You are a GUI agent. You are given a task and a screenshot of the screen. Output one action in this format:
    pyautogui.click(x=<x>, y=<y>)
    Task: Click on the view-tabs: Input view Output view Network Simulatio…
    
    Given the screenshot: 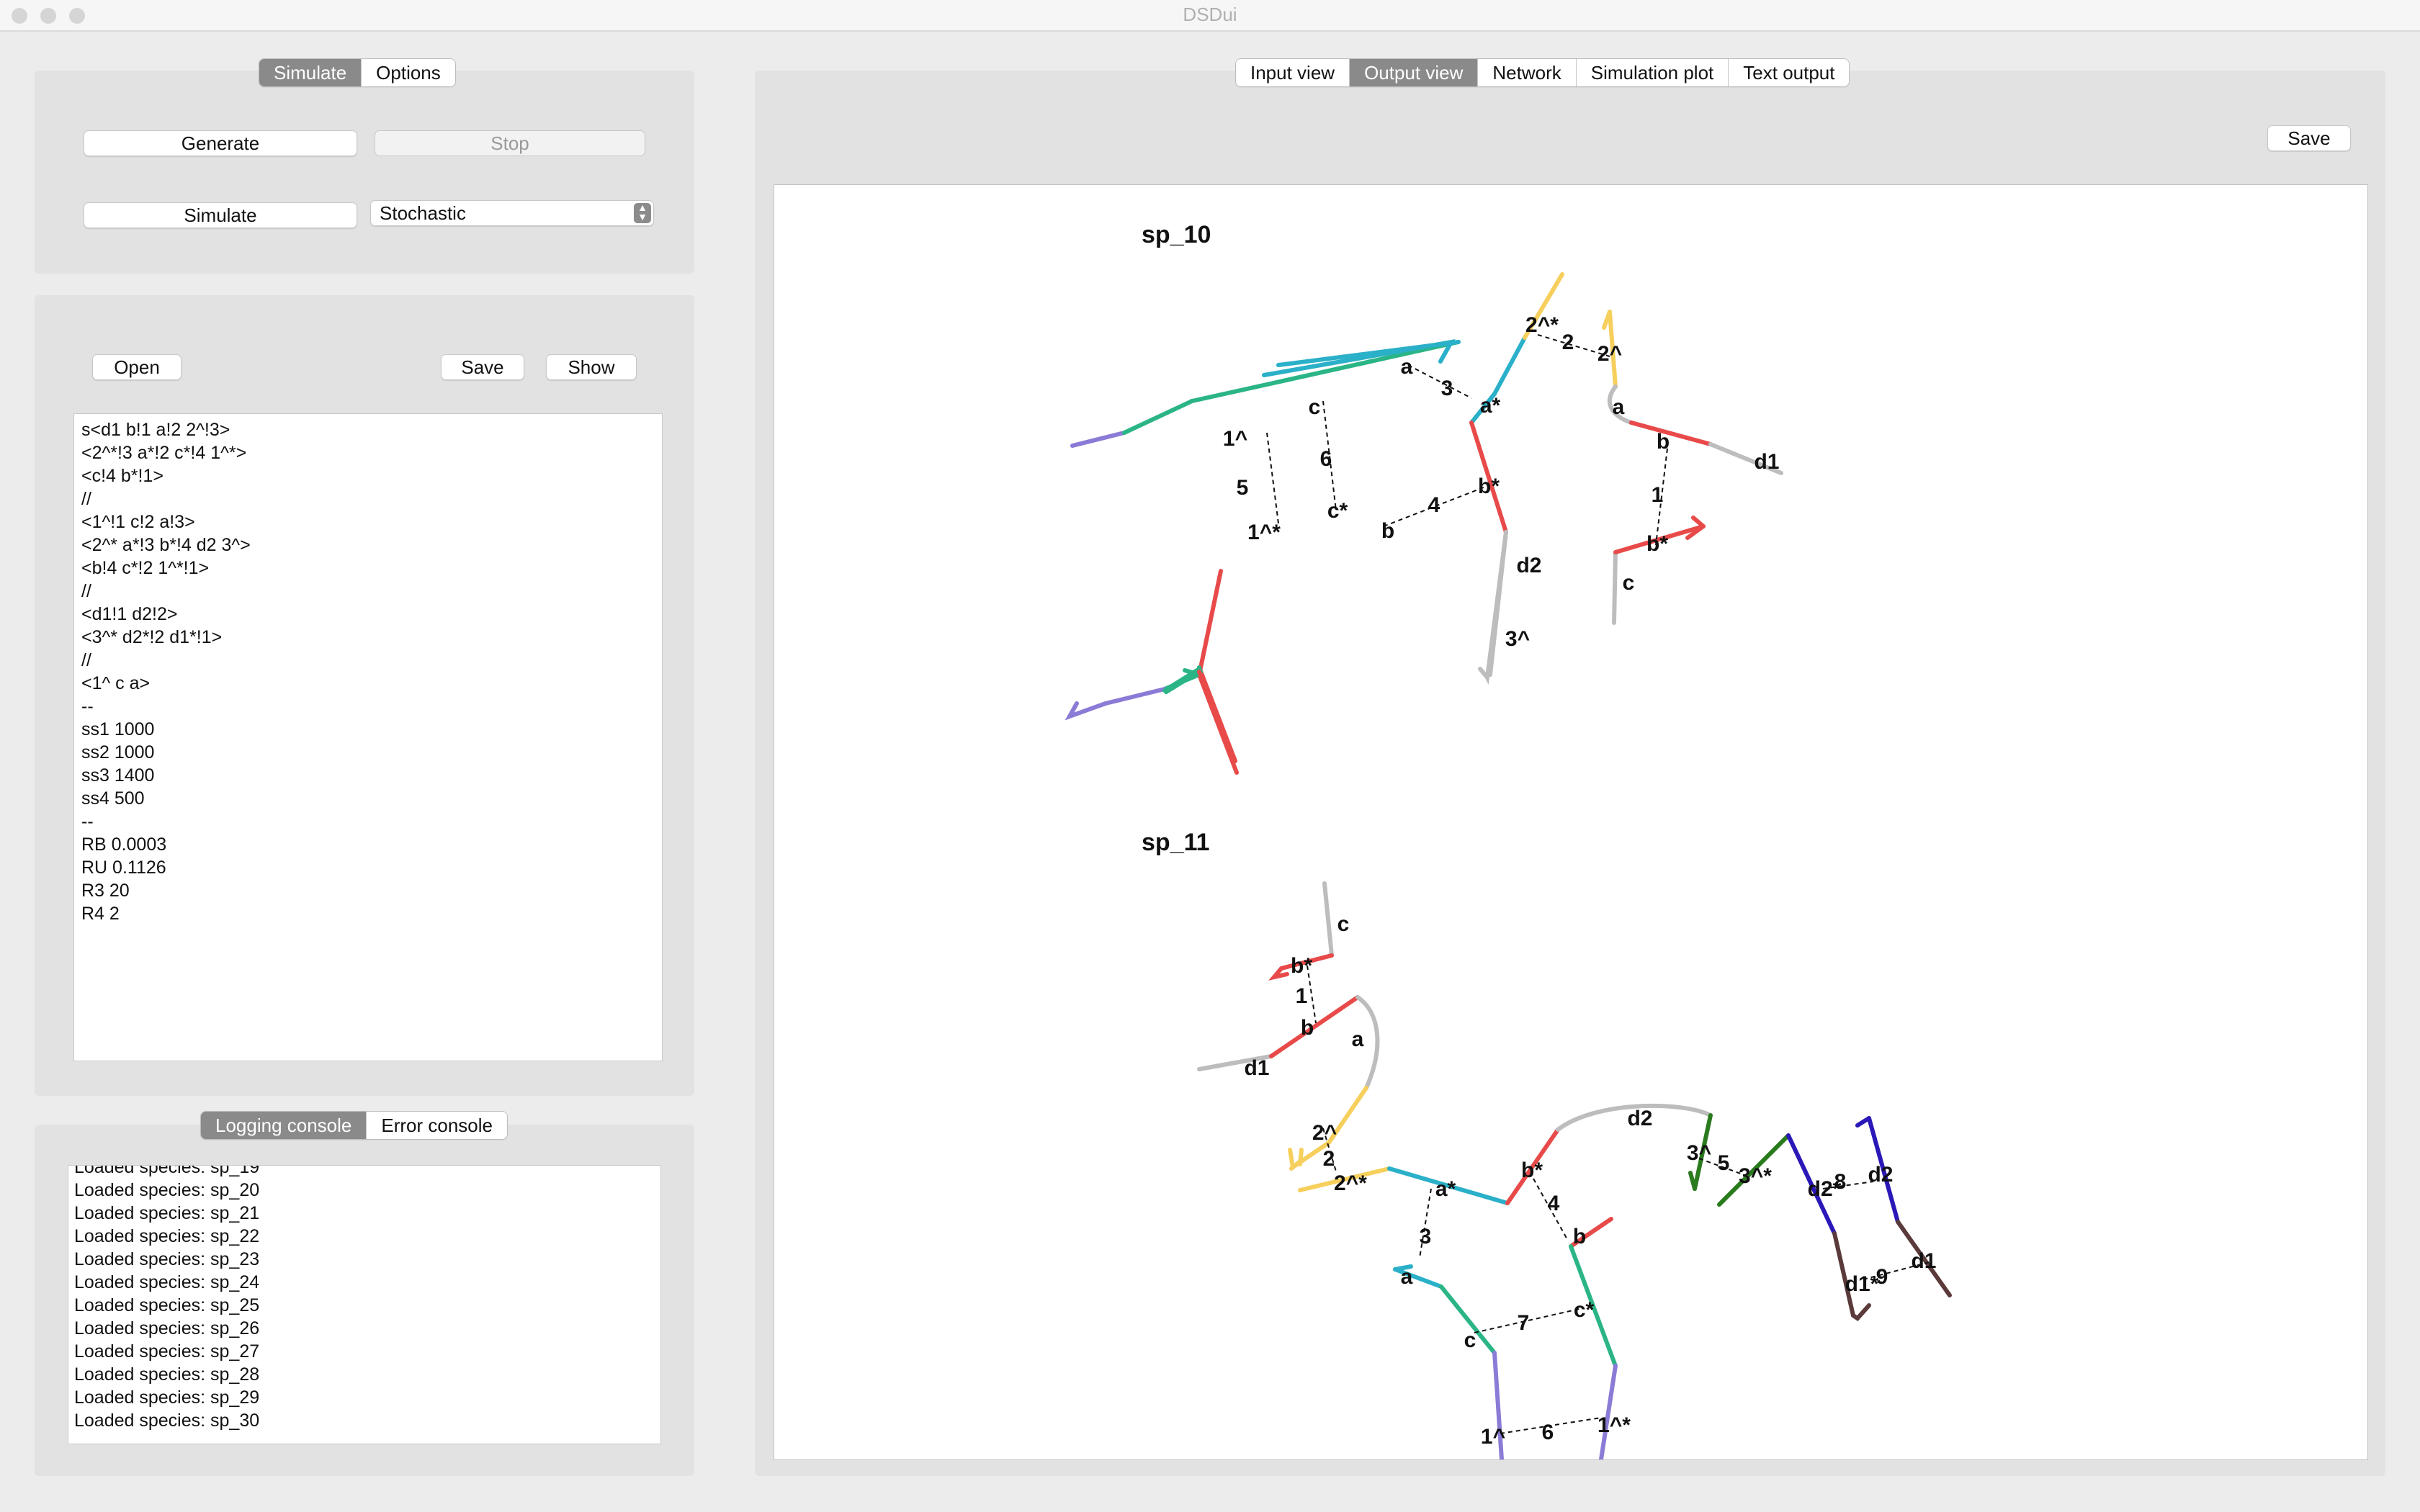 What is the action you would take?
    pyautogui.click(x=1543, y=72)
    